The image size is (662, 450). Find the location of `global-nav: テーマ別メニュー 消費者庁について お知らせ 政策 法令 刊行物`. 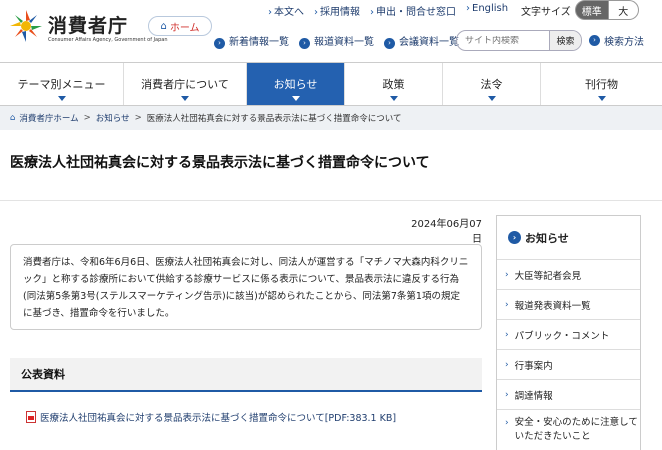

global-nav: テーマ別メニュー 消費者庁について お知らせ 政策 法令 刊行物 is located at coordinates (331, 84).